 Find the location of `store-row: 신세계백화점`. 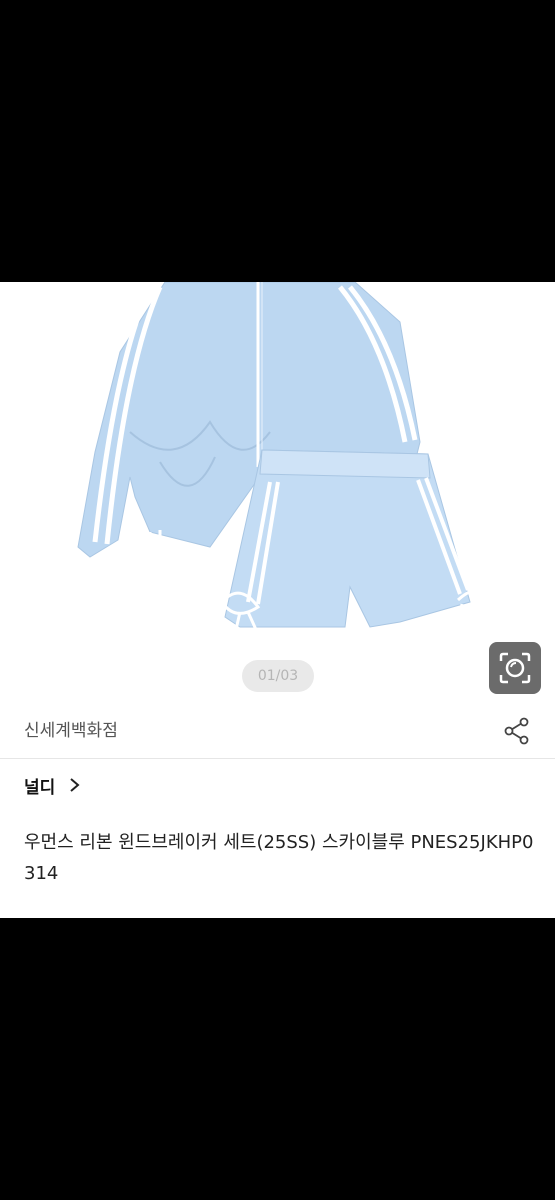

store-row: 신세계백화점 is located at coordinates (277, 730).